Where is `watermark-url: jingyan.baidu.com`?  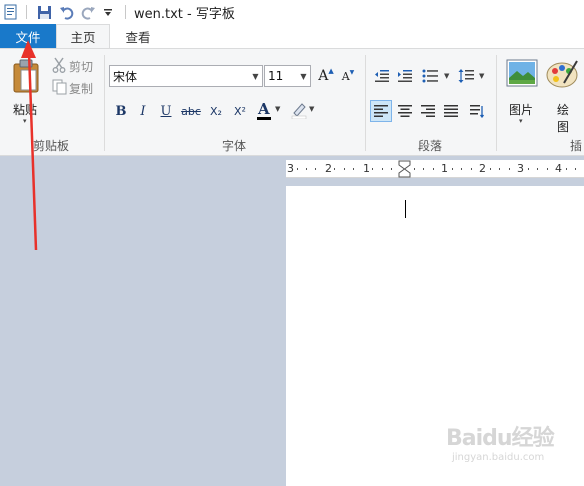
watermark-url: jingyan.baidu.com is located at coordinates (498, 457).